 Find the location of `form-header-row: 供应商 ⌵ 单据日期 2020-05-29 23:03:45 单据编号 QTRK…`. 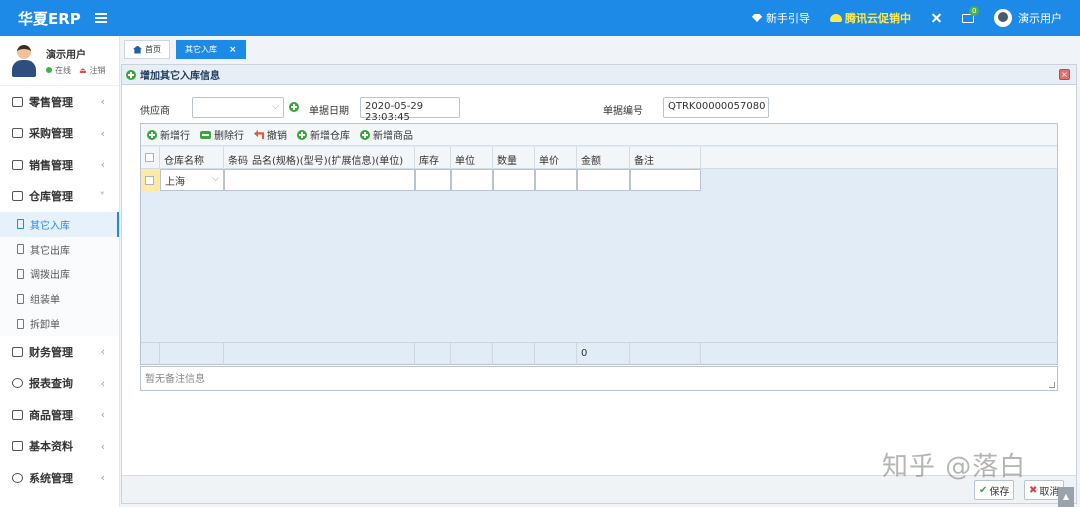

form-header-row: 供应商 ⌵ 单据日期 2020-05-29 23:03:45 单据编号 QTRK… is located at coordinates (599, 110).